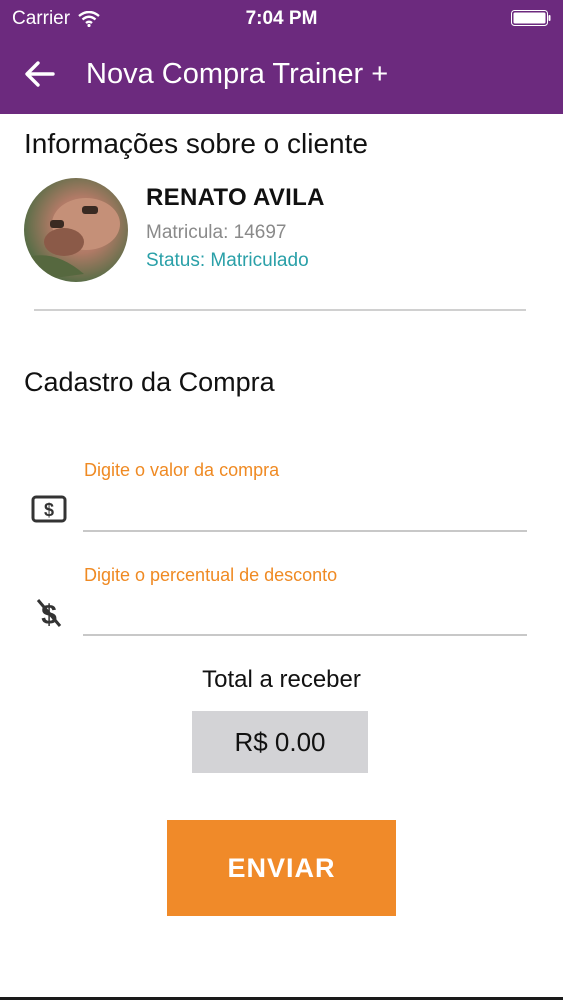 This screenshot has width=563, height=1000. I want to click on arrow-left-icon, so click(40, 74).